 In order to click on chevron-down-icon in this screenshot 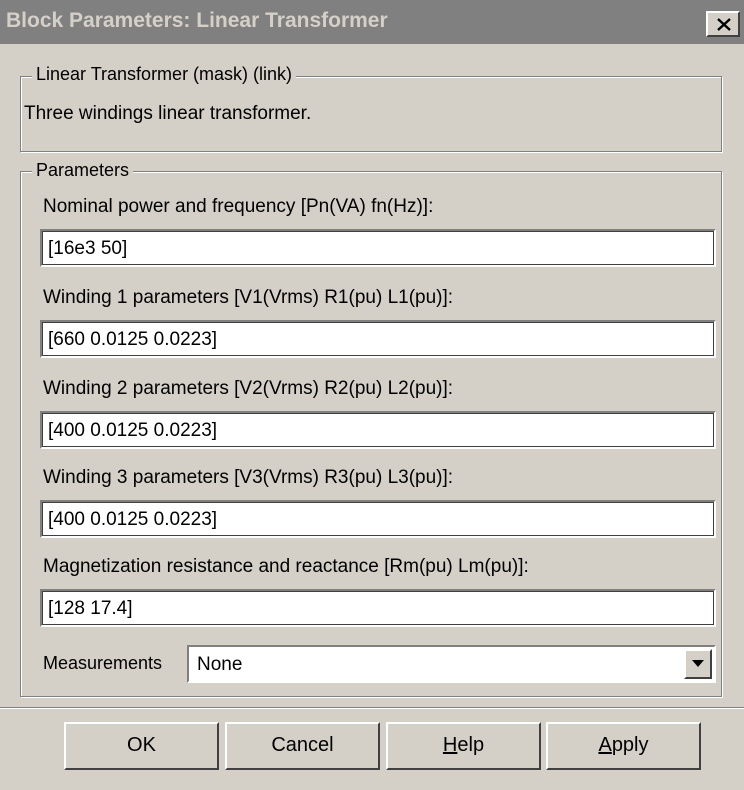, I will do `click(698, 663)`.